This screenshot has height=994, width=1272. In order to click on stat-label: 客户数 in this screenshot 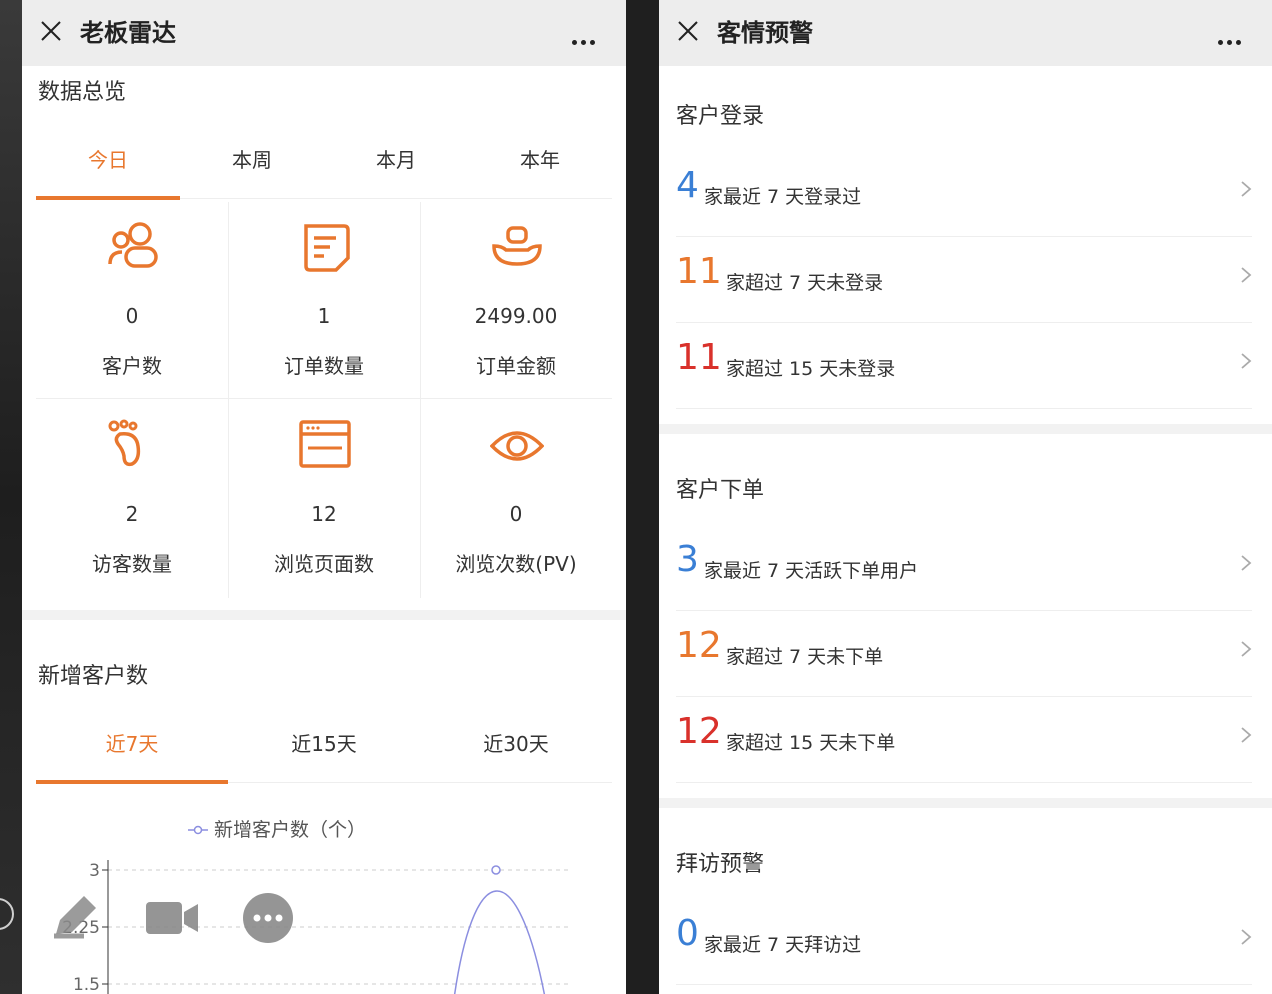, I will do `click(132, 366)`.